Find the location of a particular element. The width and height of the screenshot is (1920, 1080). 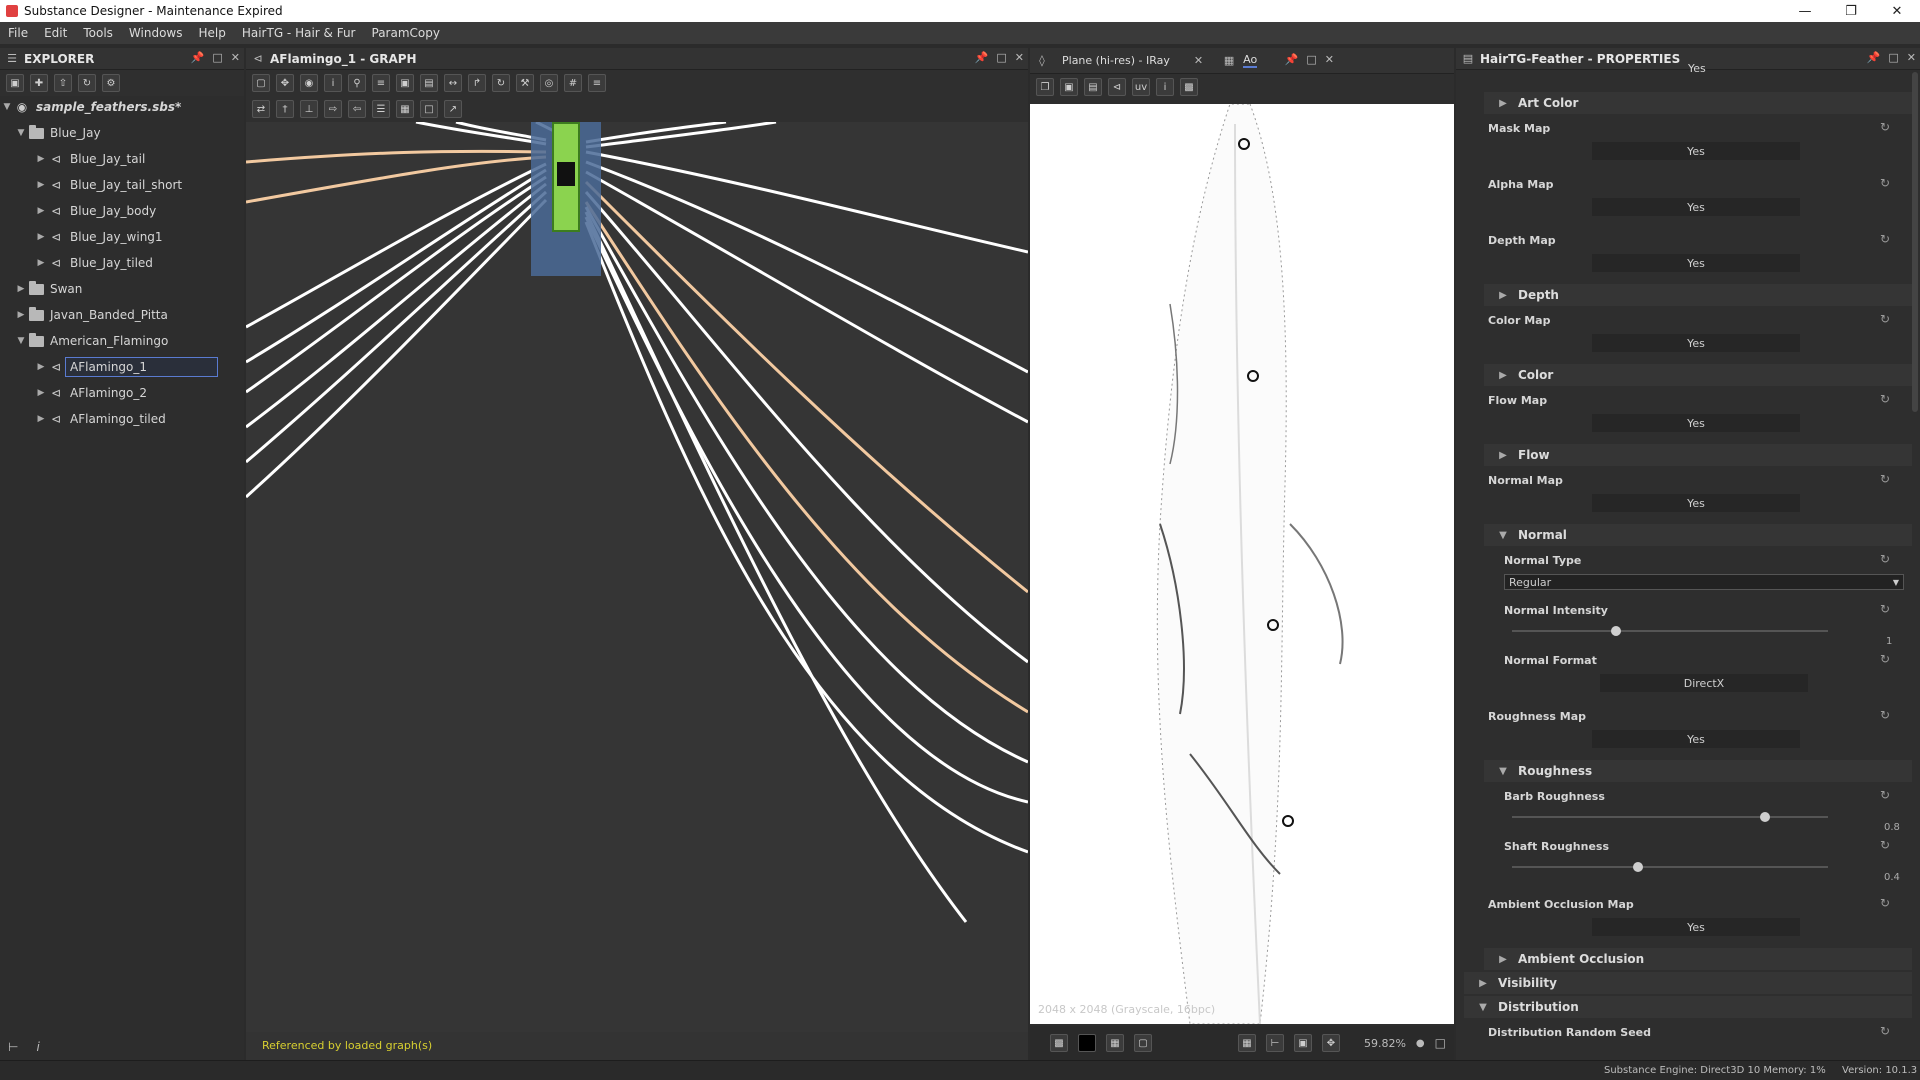

section-normal: ▼ Normal is located at coordinates (1698, 535).